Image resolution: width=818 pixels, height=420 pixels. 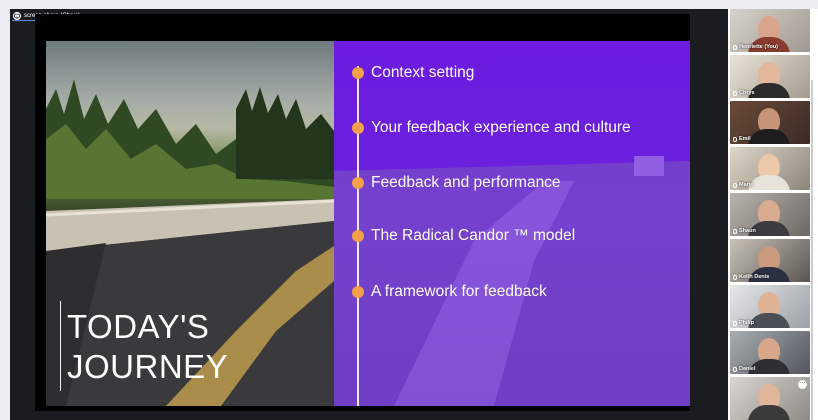 I want to click on participant-name: Keith Denis, so click(x=754, y=277).